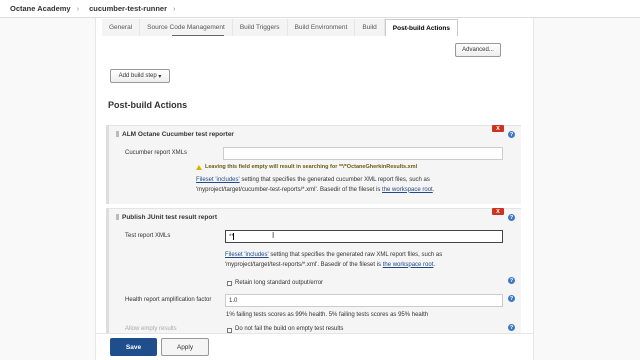 Image resolution: width=640 pixels, height=360 pixels. What do you see at coordinates (320, 9) in the screenshot?
I see `breadcrumb: Octane Academy › cucumber-test-runner ›` at bounding box center [320, 9].